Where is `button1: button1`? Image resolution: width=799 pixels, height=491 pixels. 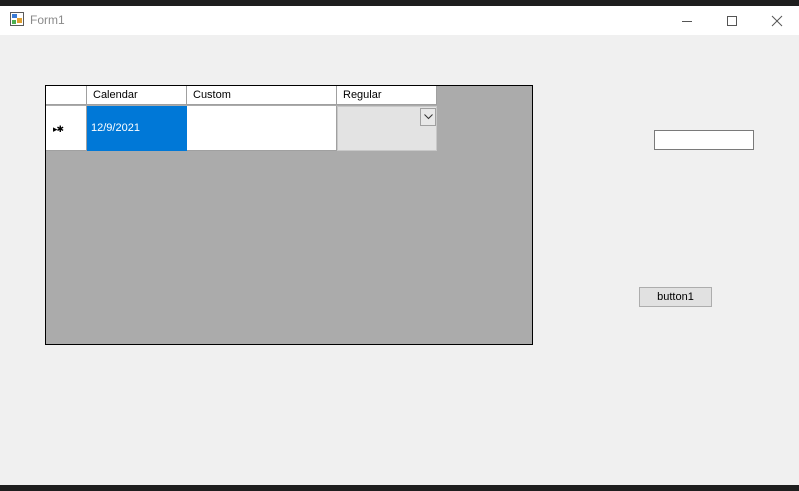 button1: button1 is located at coordinates (675, 297).